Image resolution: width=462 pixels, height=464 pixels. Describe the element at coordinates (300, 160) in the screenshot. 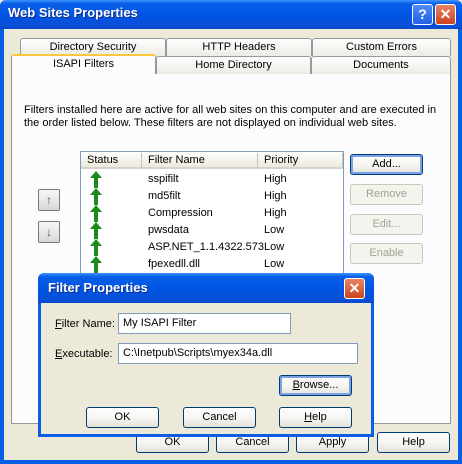

I see `column-header-priority: Priority` at that location.